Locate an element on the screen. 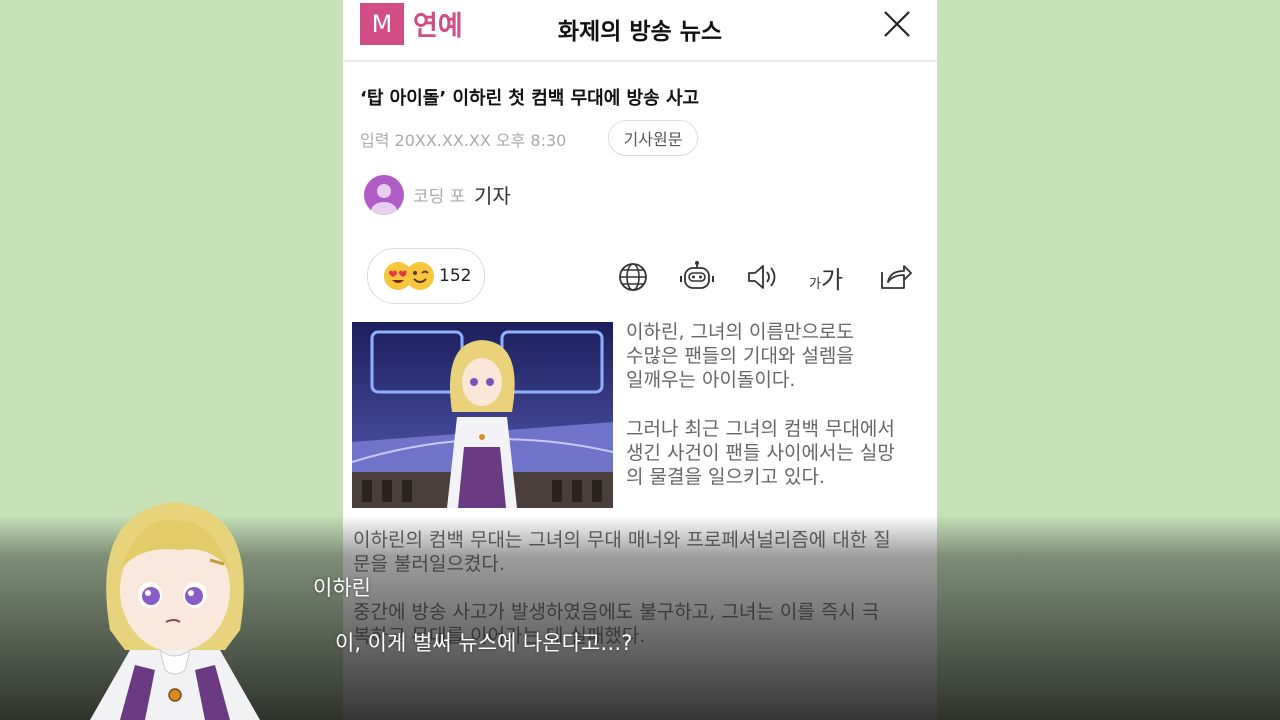  original-article-button: 기사원문 is located at coordinates (653, 138).